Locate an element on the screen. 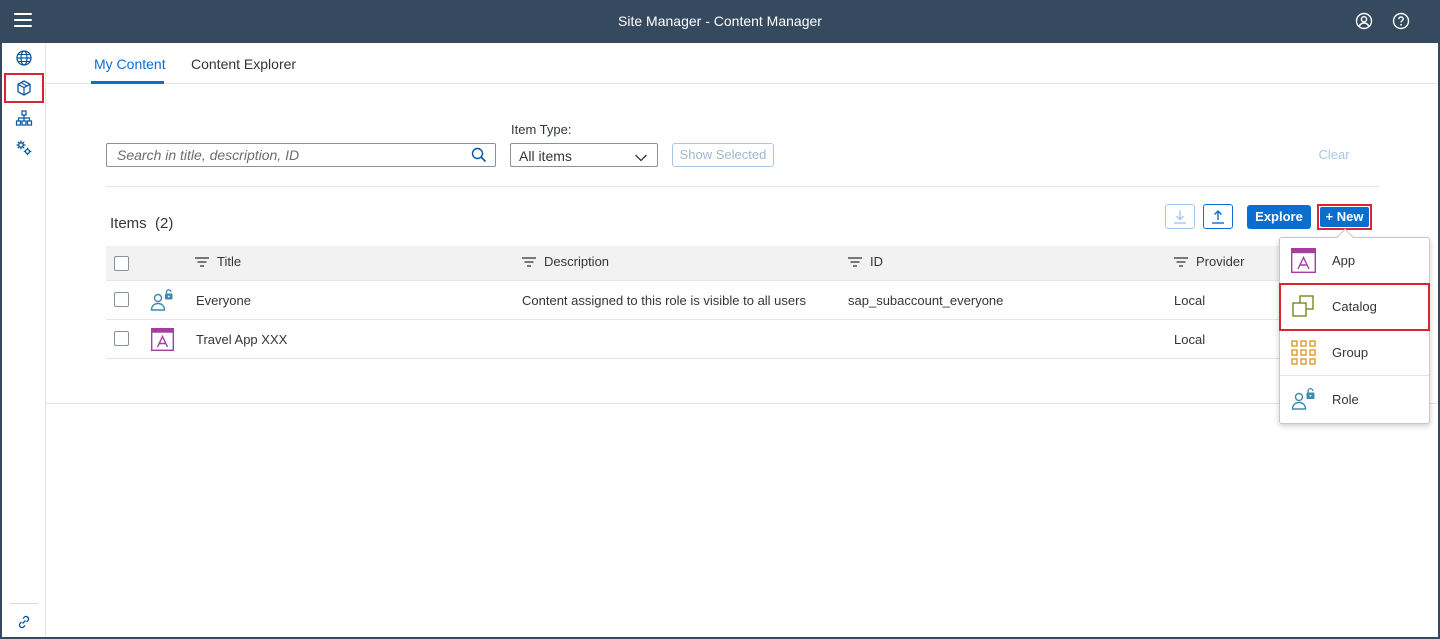  row-title: Travel App XXX is located at coordinates (242, 339).